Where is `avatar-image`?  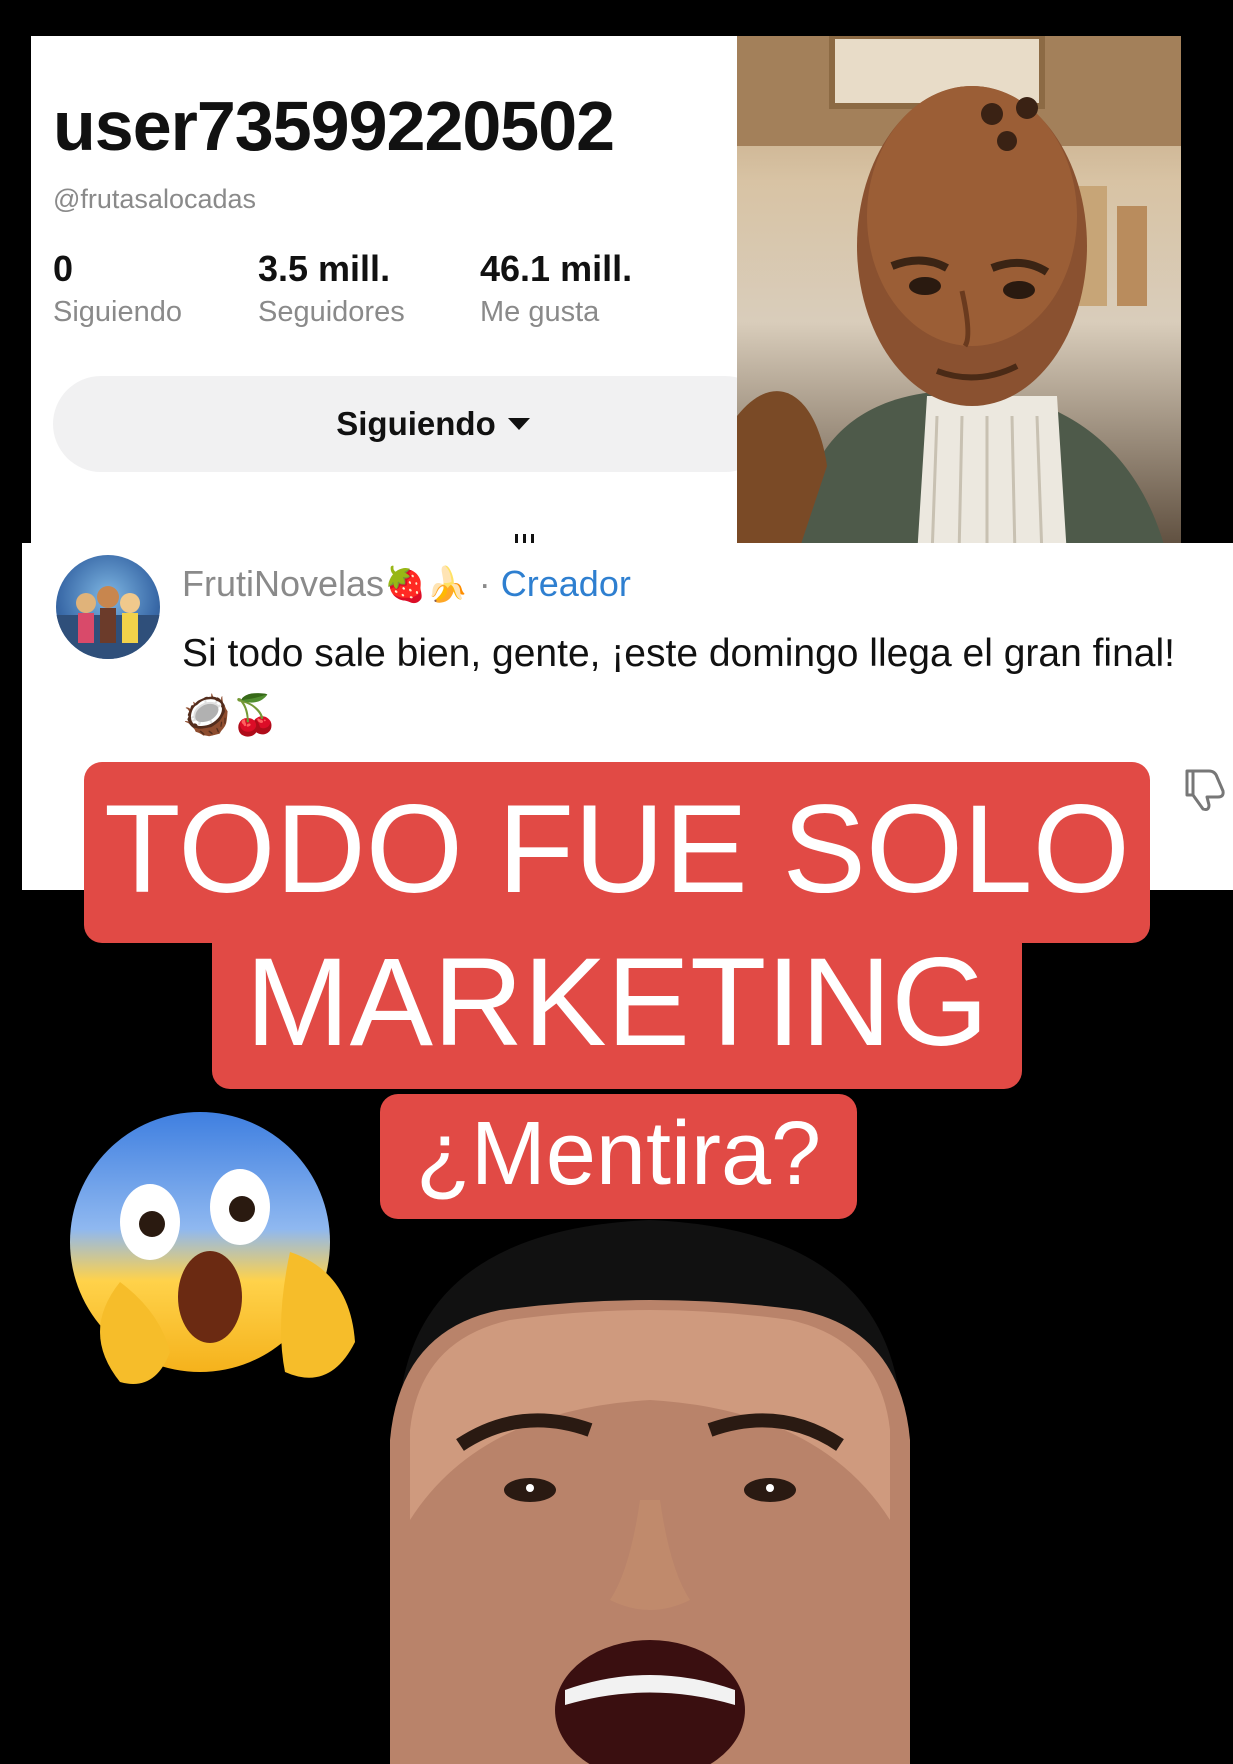
avatar-image is located at coordinates (108, 622).